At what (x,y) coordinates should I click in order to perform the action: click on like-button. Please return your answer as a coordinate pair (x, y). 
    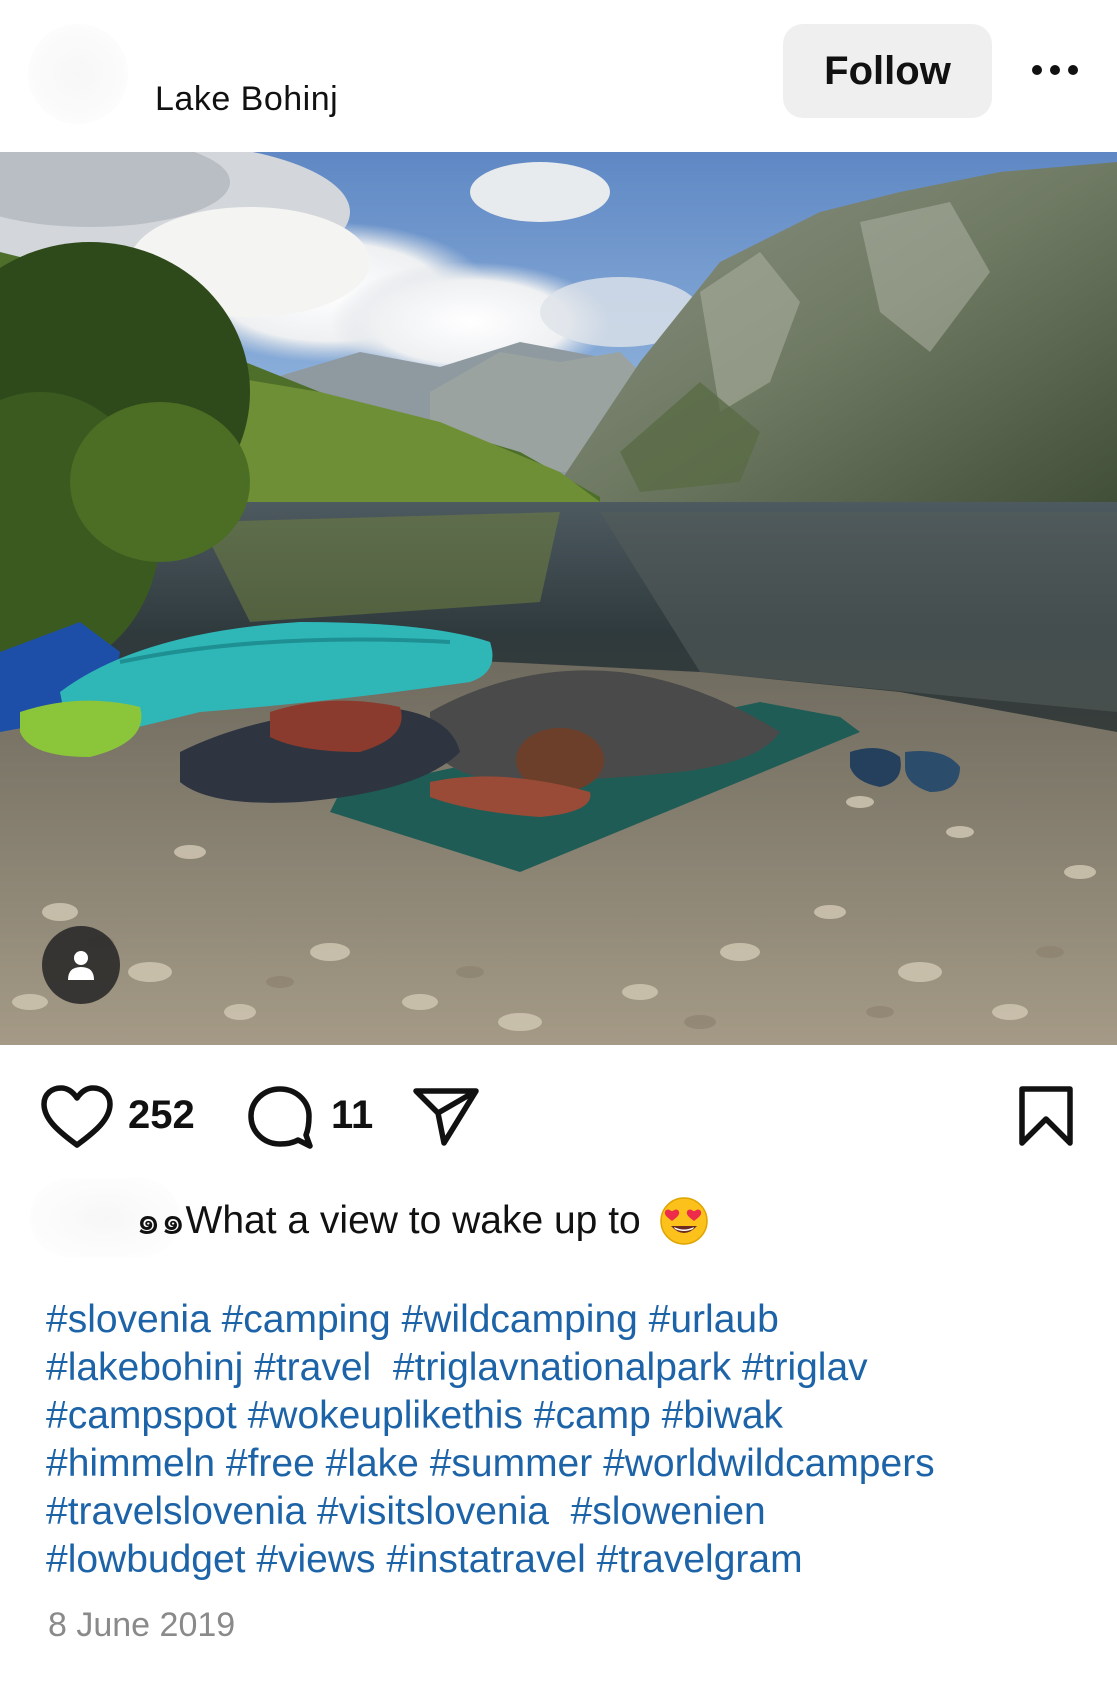
    Looking at the image, I should click on (77, 1119).